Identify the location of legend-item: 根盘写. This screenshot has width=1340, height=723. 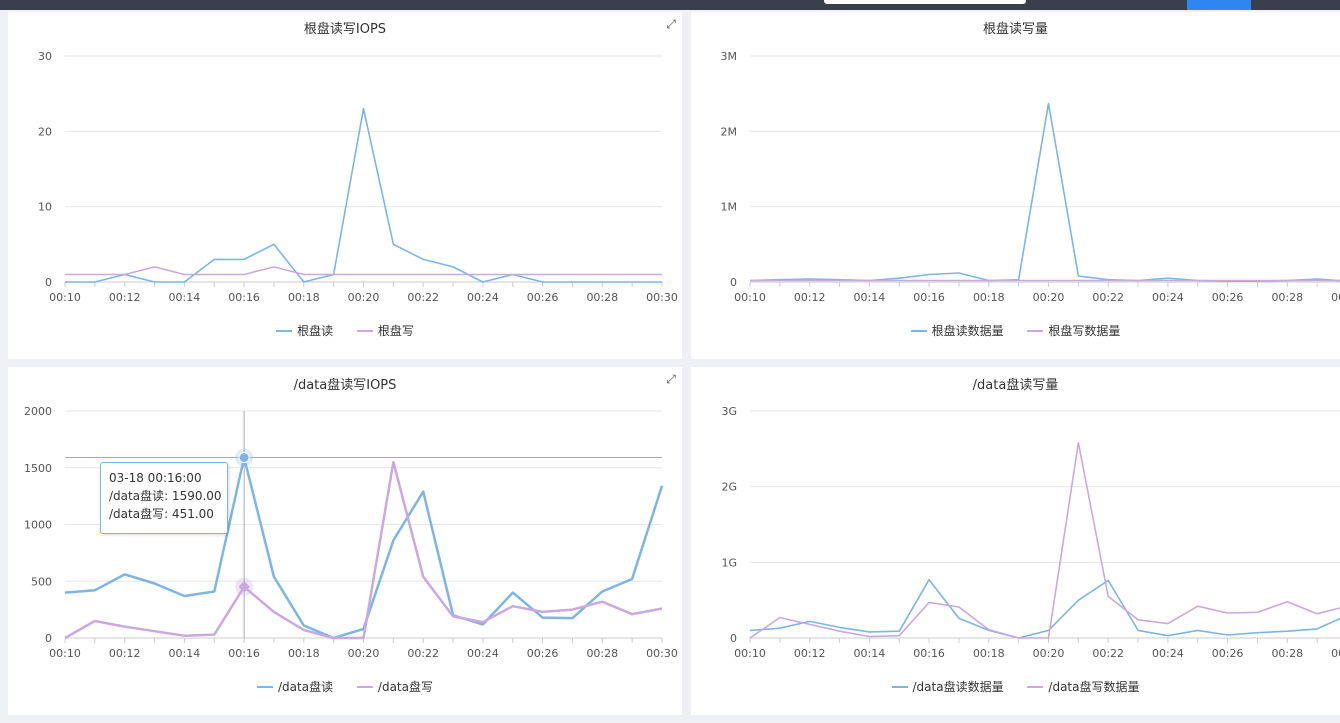
(385, 330).